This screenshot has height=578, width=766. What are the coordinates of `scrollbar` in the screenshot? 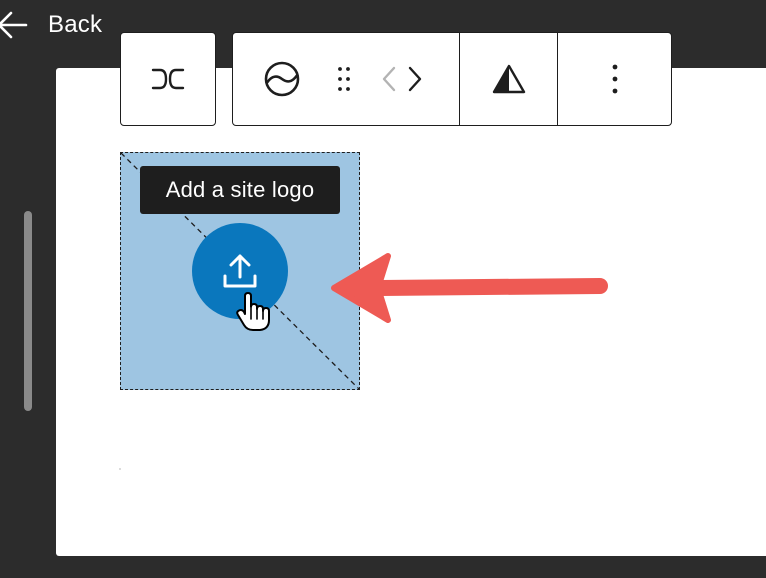 It's located at (28, 311).